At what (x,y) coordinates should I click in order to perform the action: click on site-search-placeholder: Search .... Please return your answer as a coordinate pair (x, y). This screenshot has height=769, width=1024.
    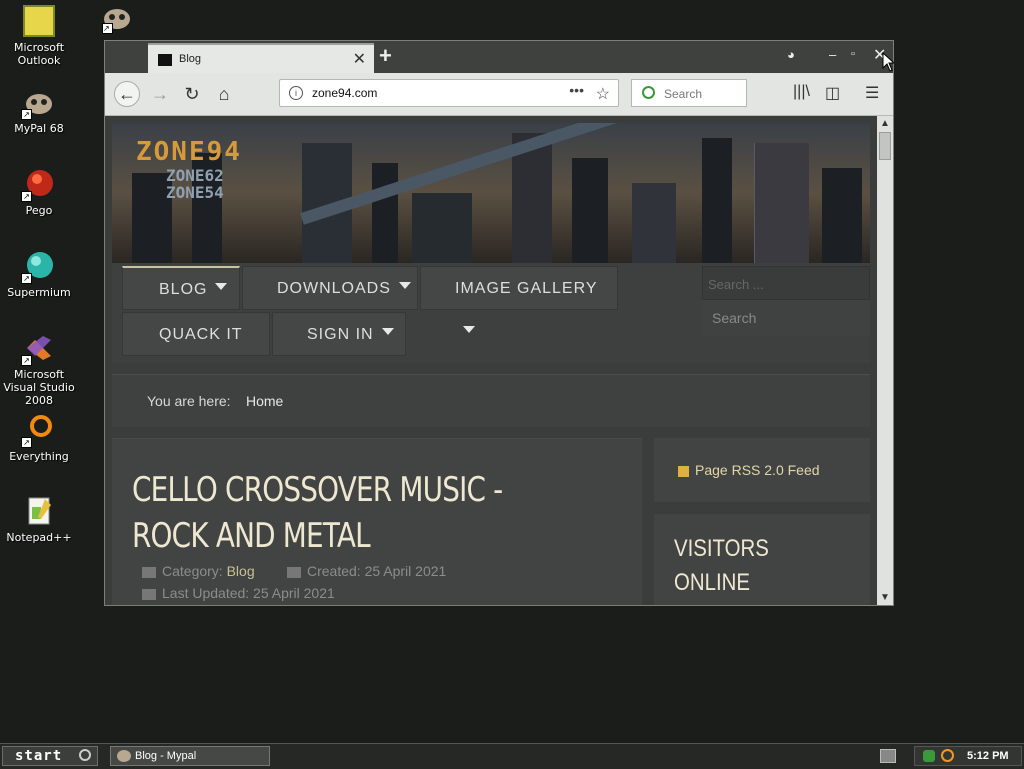
    Looking at the image, I should click on (736, 284).